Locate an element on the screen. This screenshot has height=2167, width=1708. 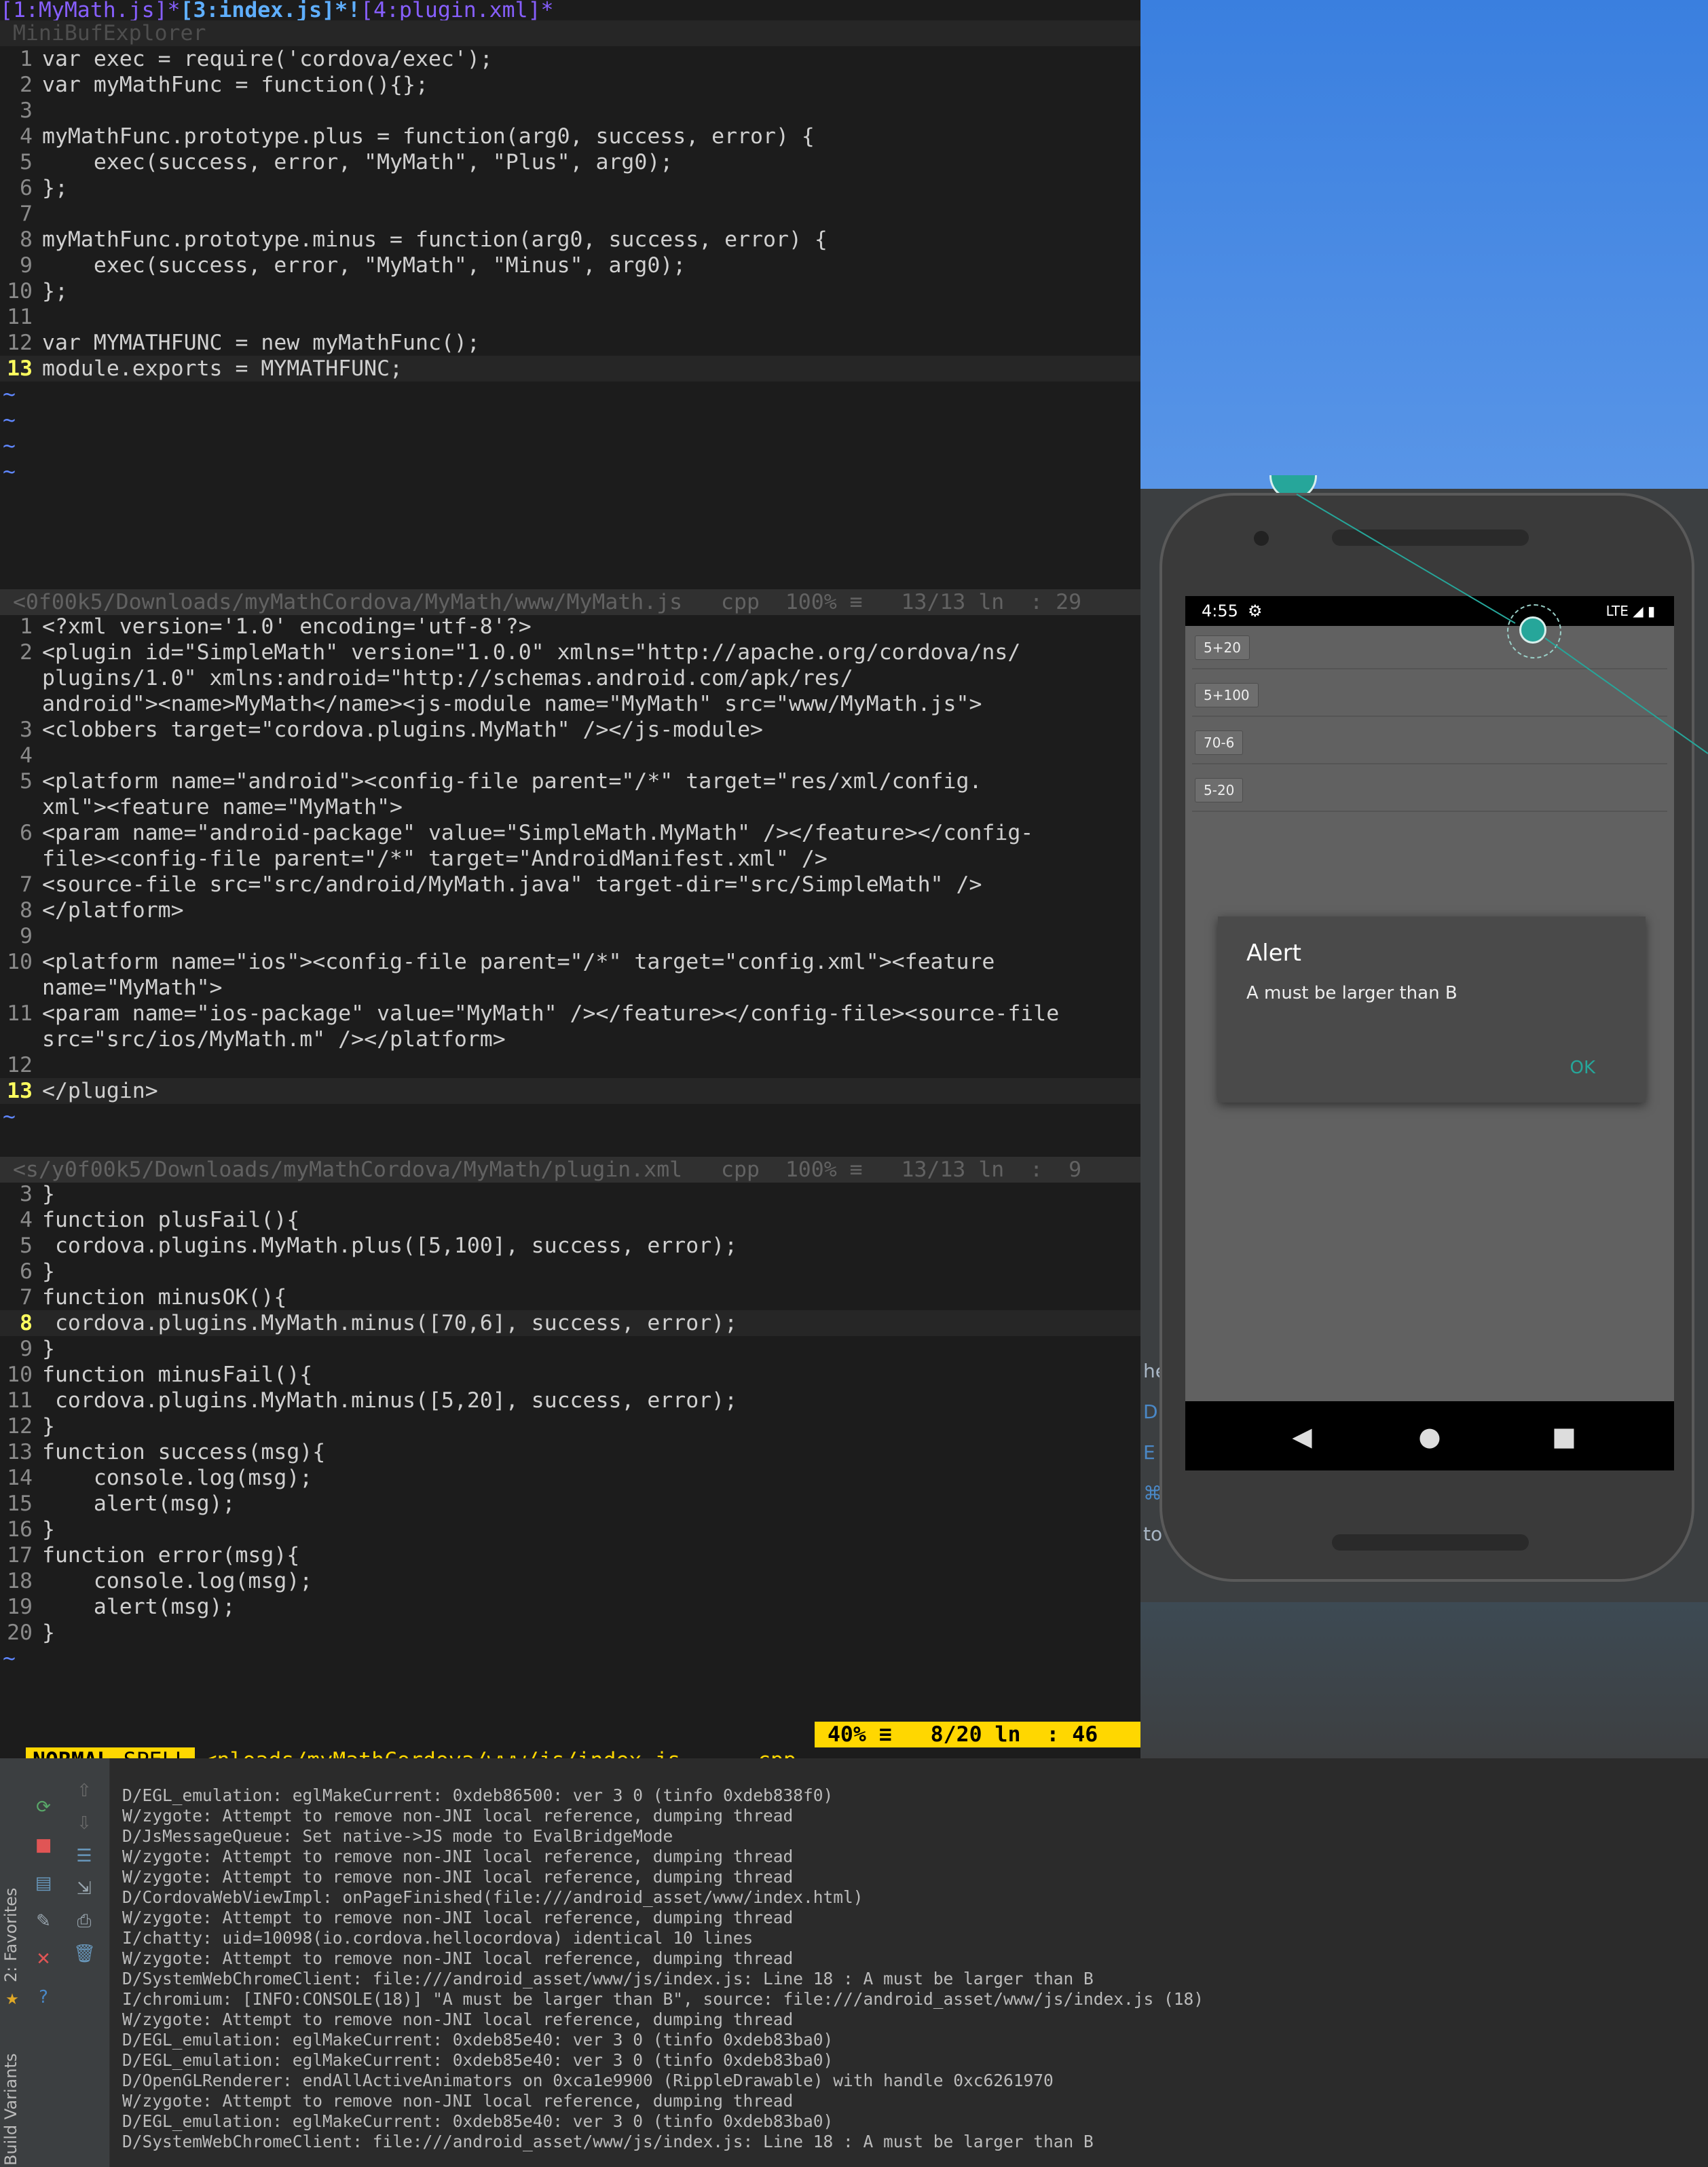
android-nav-bar: ◀ ● ■ is located at coordinates (1429, 1436).